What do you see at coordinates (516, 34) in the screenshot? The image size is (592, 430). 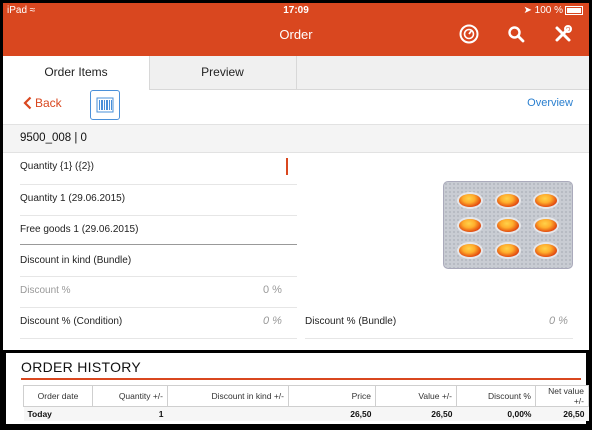 I see `search-icon` at bounding box center [516, 34].